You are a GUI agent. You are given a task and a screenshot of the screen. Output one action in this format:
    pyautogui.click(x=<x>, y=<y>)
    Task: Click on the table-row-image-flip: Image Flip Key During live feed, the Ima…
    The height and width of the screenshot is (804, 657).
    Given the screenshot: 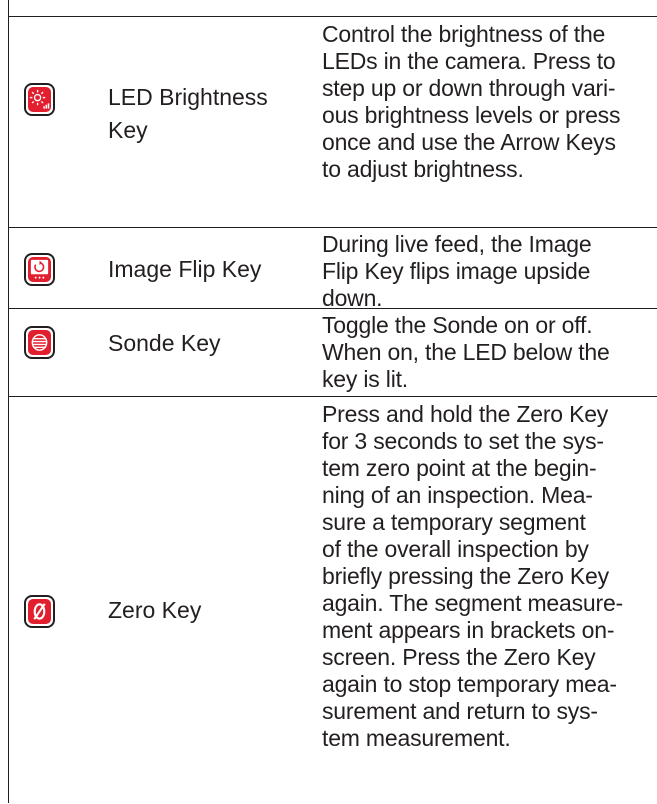 What is the action you would take?
    pyautogui.click(x=333, y=269)
    